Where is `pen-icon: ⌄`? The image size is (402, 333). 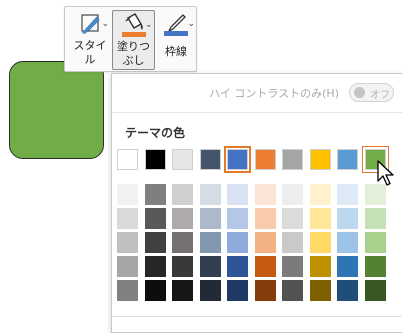 pen-icon: ⌄ is located at coordinates (177, 25).